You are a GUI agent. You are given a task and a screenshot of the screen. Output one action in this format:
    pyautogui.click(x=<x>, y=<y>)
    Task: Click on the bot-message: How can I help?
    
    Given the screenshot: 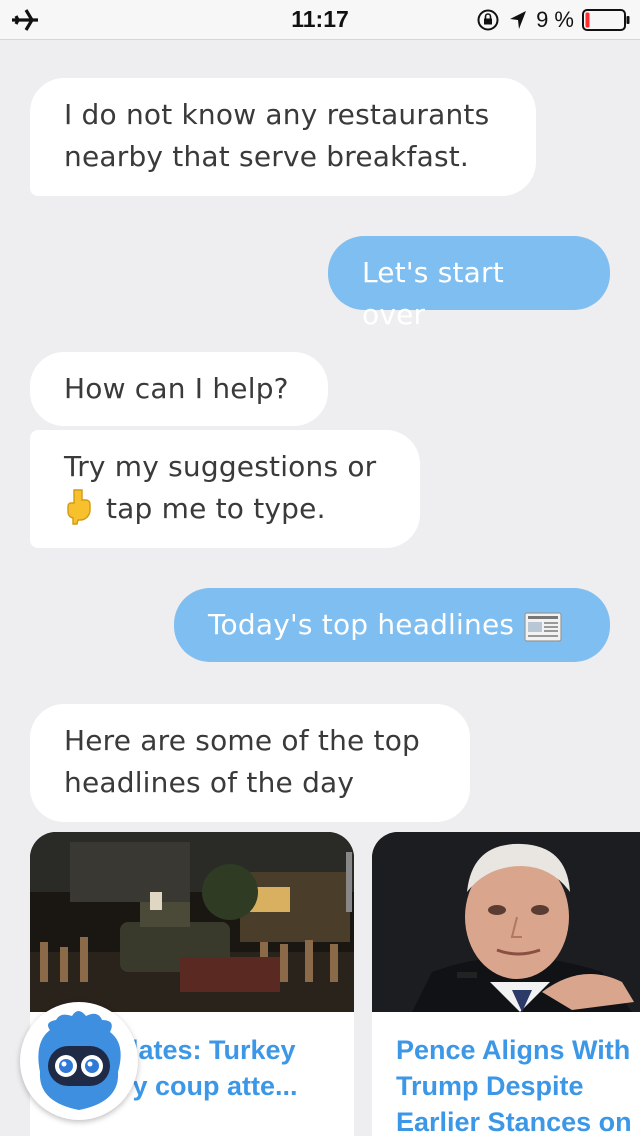 What is the action you would take?
    pyautogui.click(x=179, y=389)
    